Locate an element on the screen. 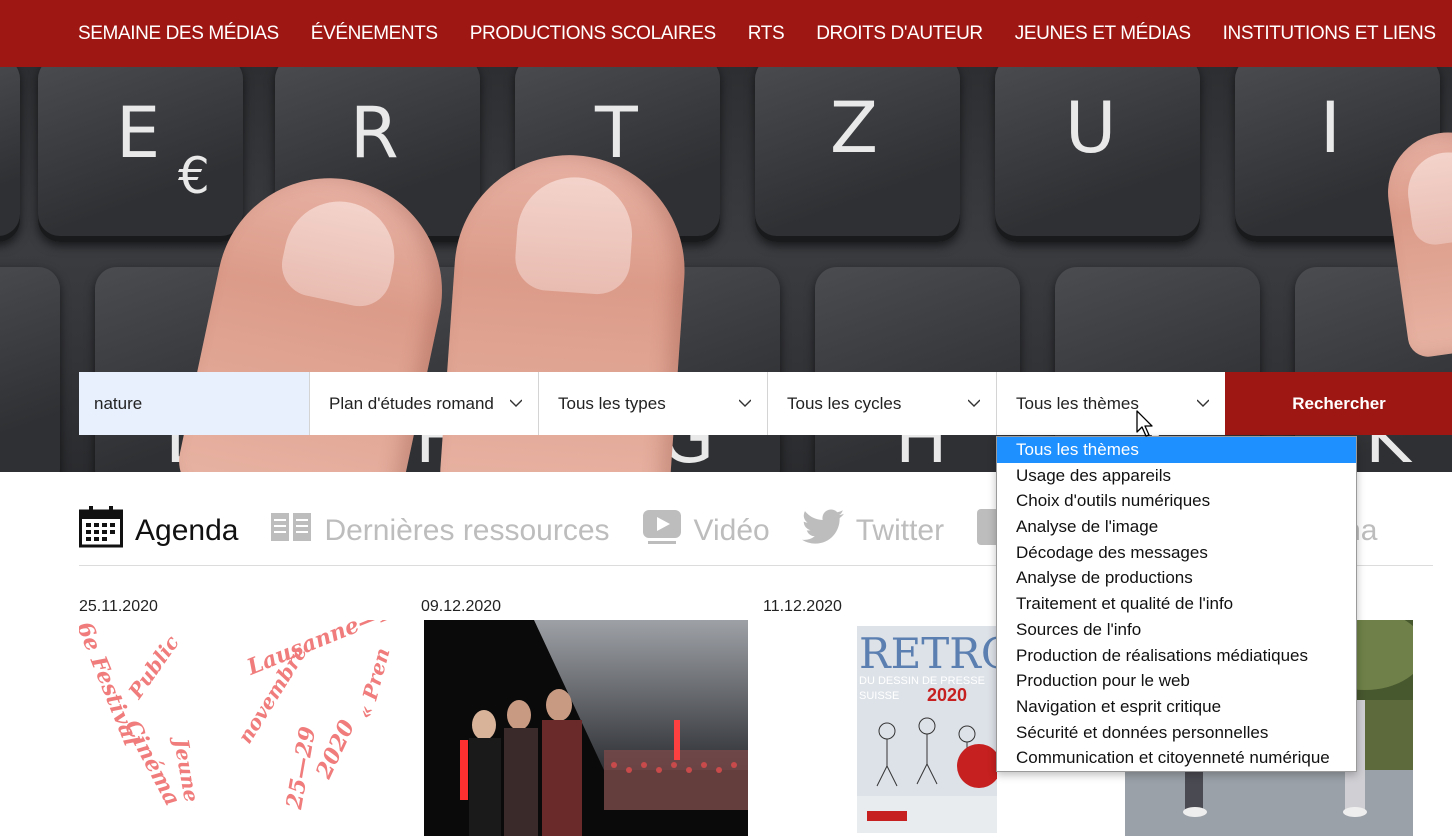 The height and width of the screenshot is (839, 1452). keyboard-key-h: H is located at coordinates (917, 369).